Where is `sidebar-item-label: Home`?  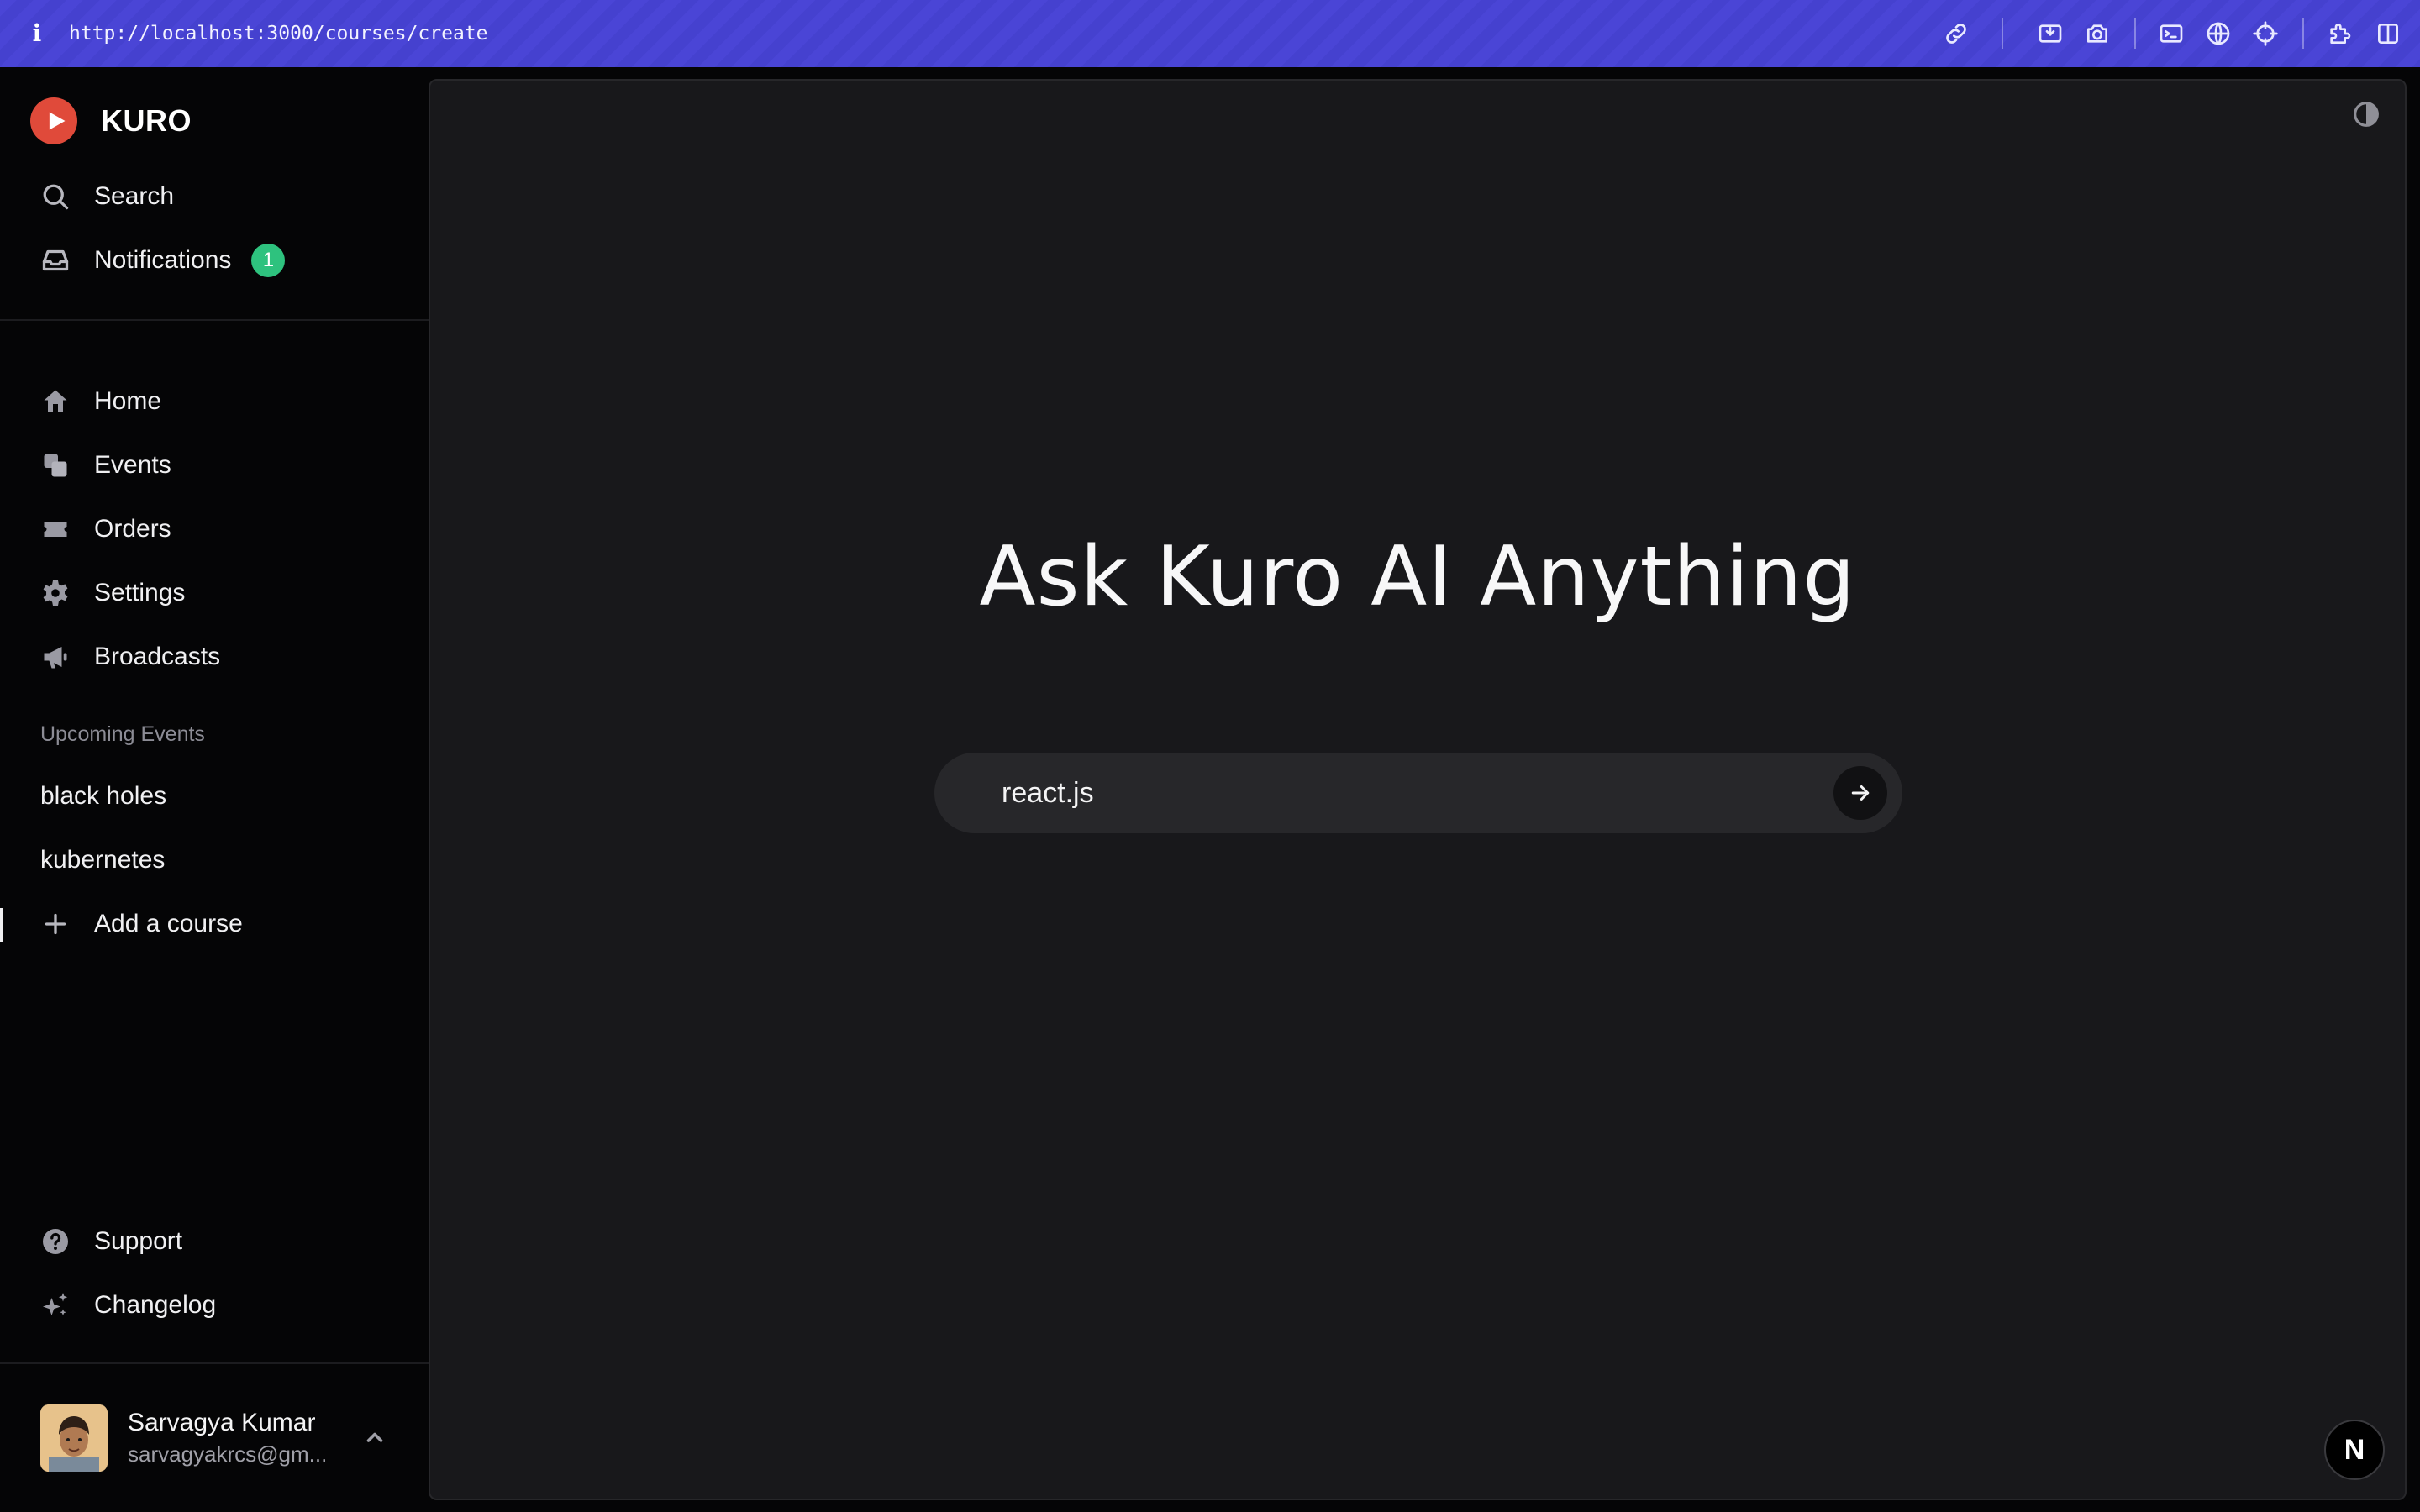 sidebar-item-label: Home is located at coordinates (128, 401).